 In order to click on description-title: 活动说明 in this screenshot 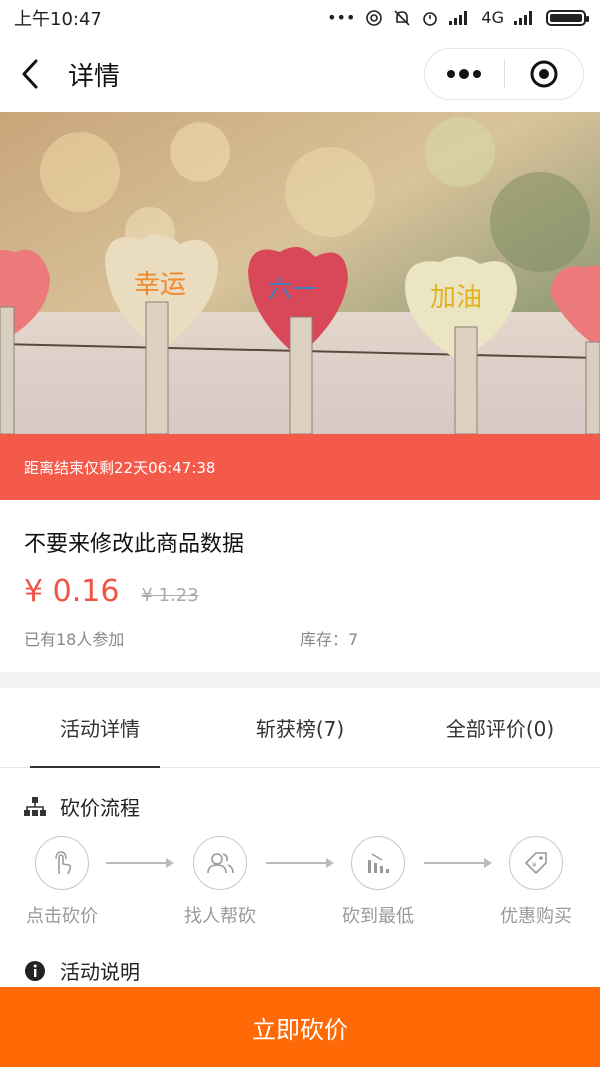, I will do `click(100, 972)`.